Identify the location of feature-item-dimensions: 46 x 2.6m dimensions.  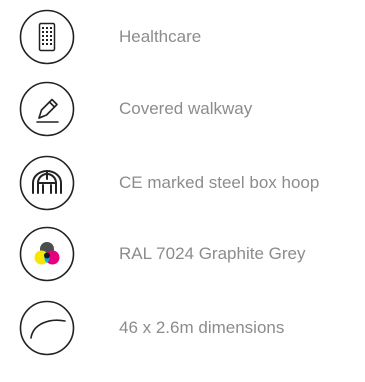
(182, 328).